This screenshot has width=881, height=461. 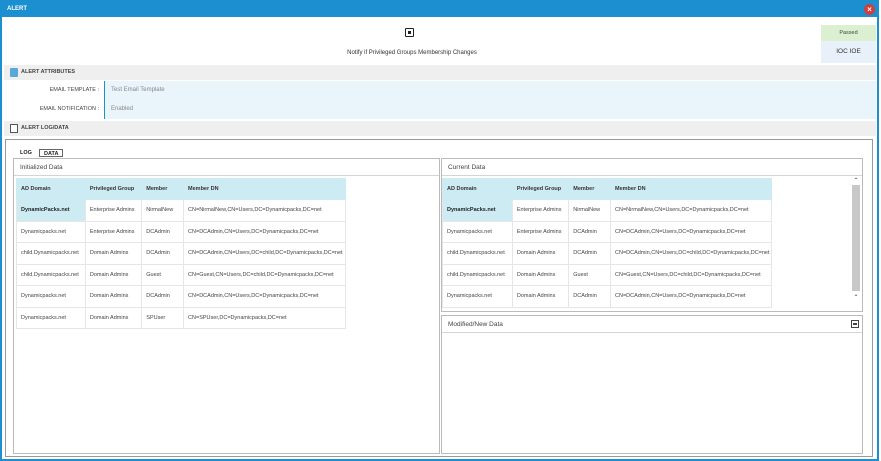 What do you see at coordinates (14, 72) in the screenshot?
I see `attributes-icon` at bounding box center [14, 72].